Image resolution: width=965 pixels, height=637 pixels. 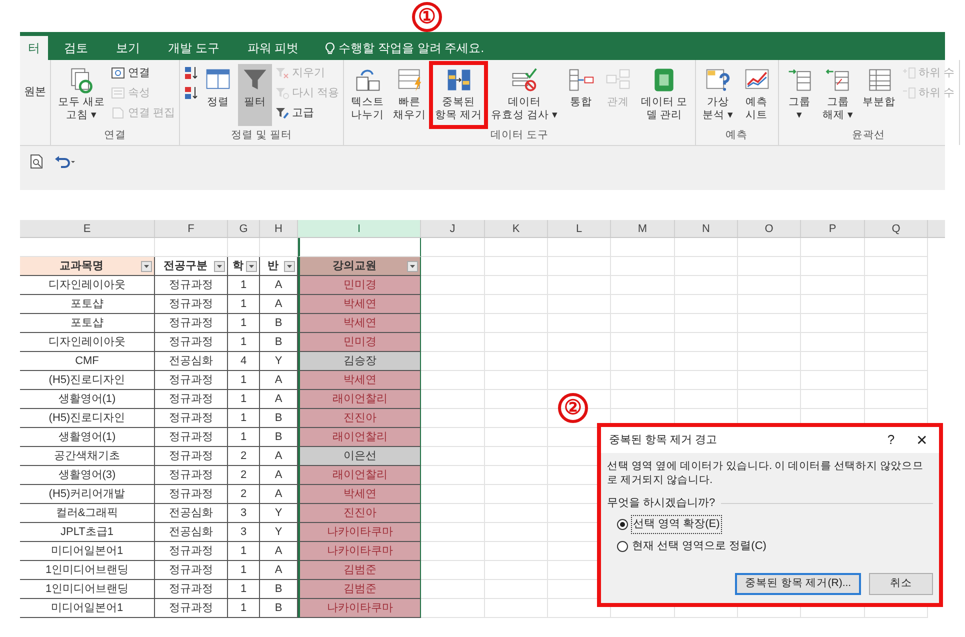 I want to click on column-header: O, so click(x=769, y=228).